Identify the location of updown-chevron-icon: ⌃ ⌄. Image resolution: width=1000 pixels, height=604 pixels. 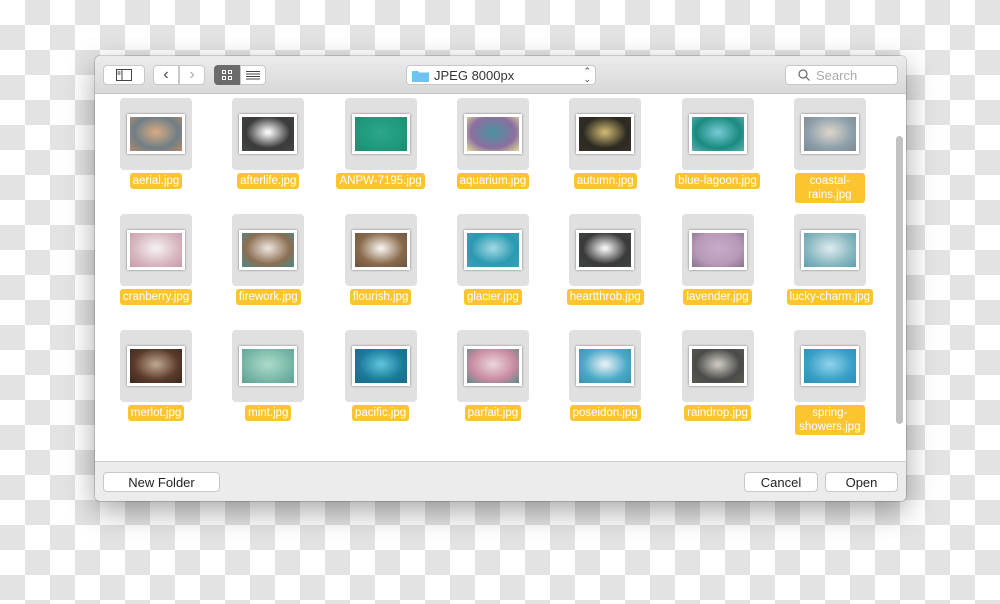
(587, 75).